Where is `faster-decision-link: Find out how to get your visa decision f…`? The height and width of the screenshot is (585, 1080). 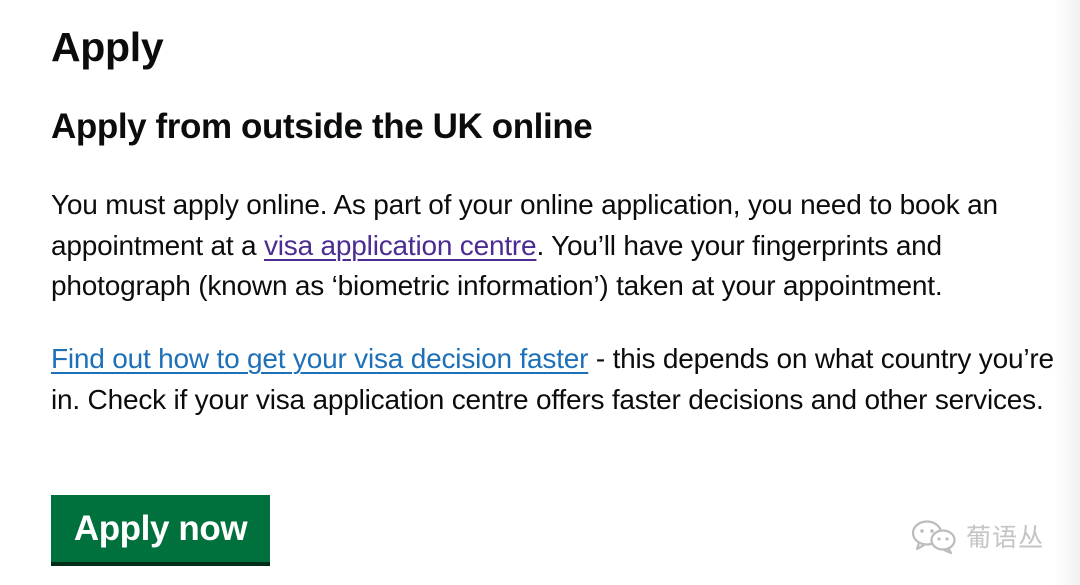 faster-decision-link: Find out how to get your visa decision f… is located at coordinates (319, 358).